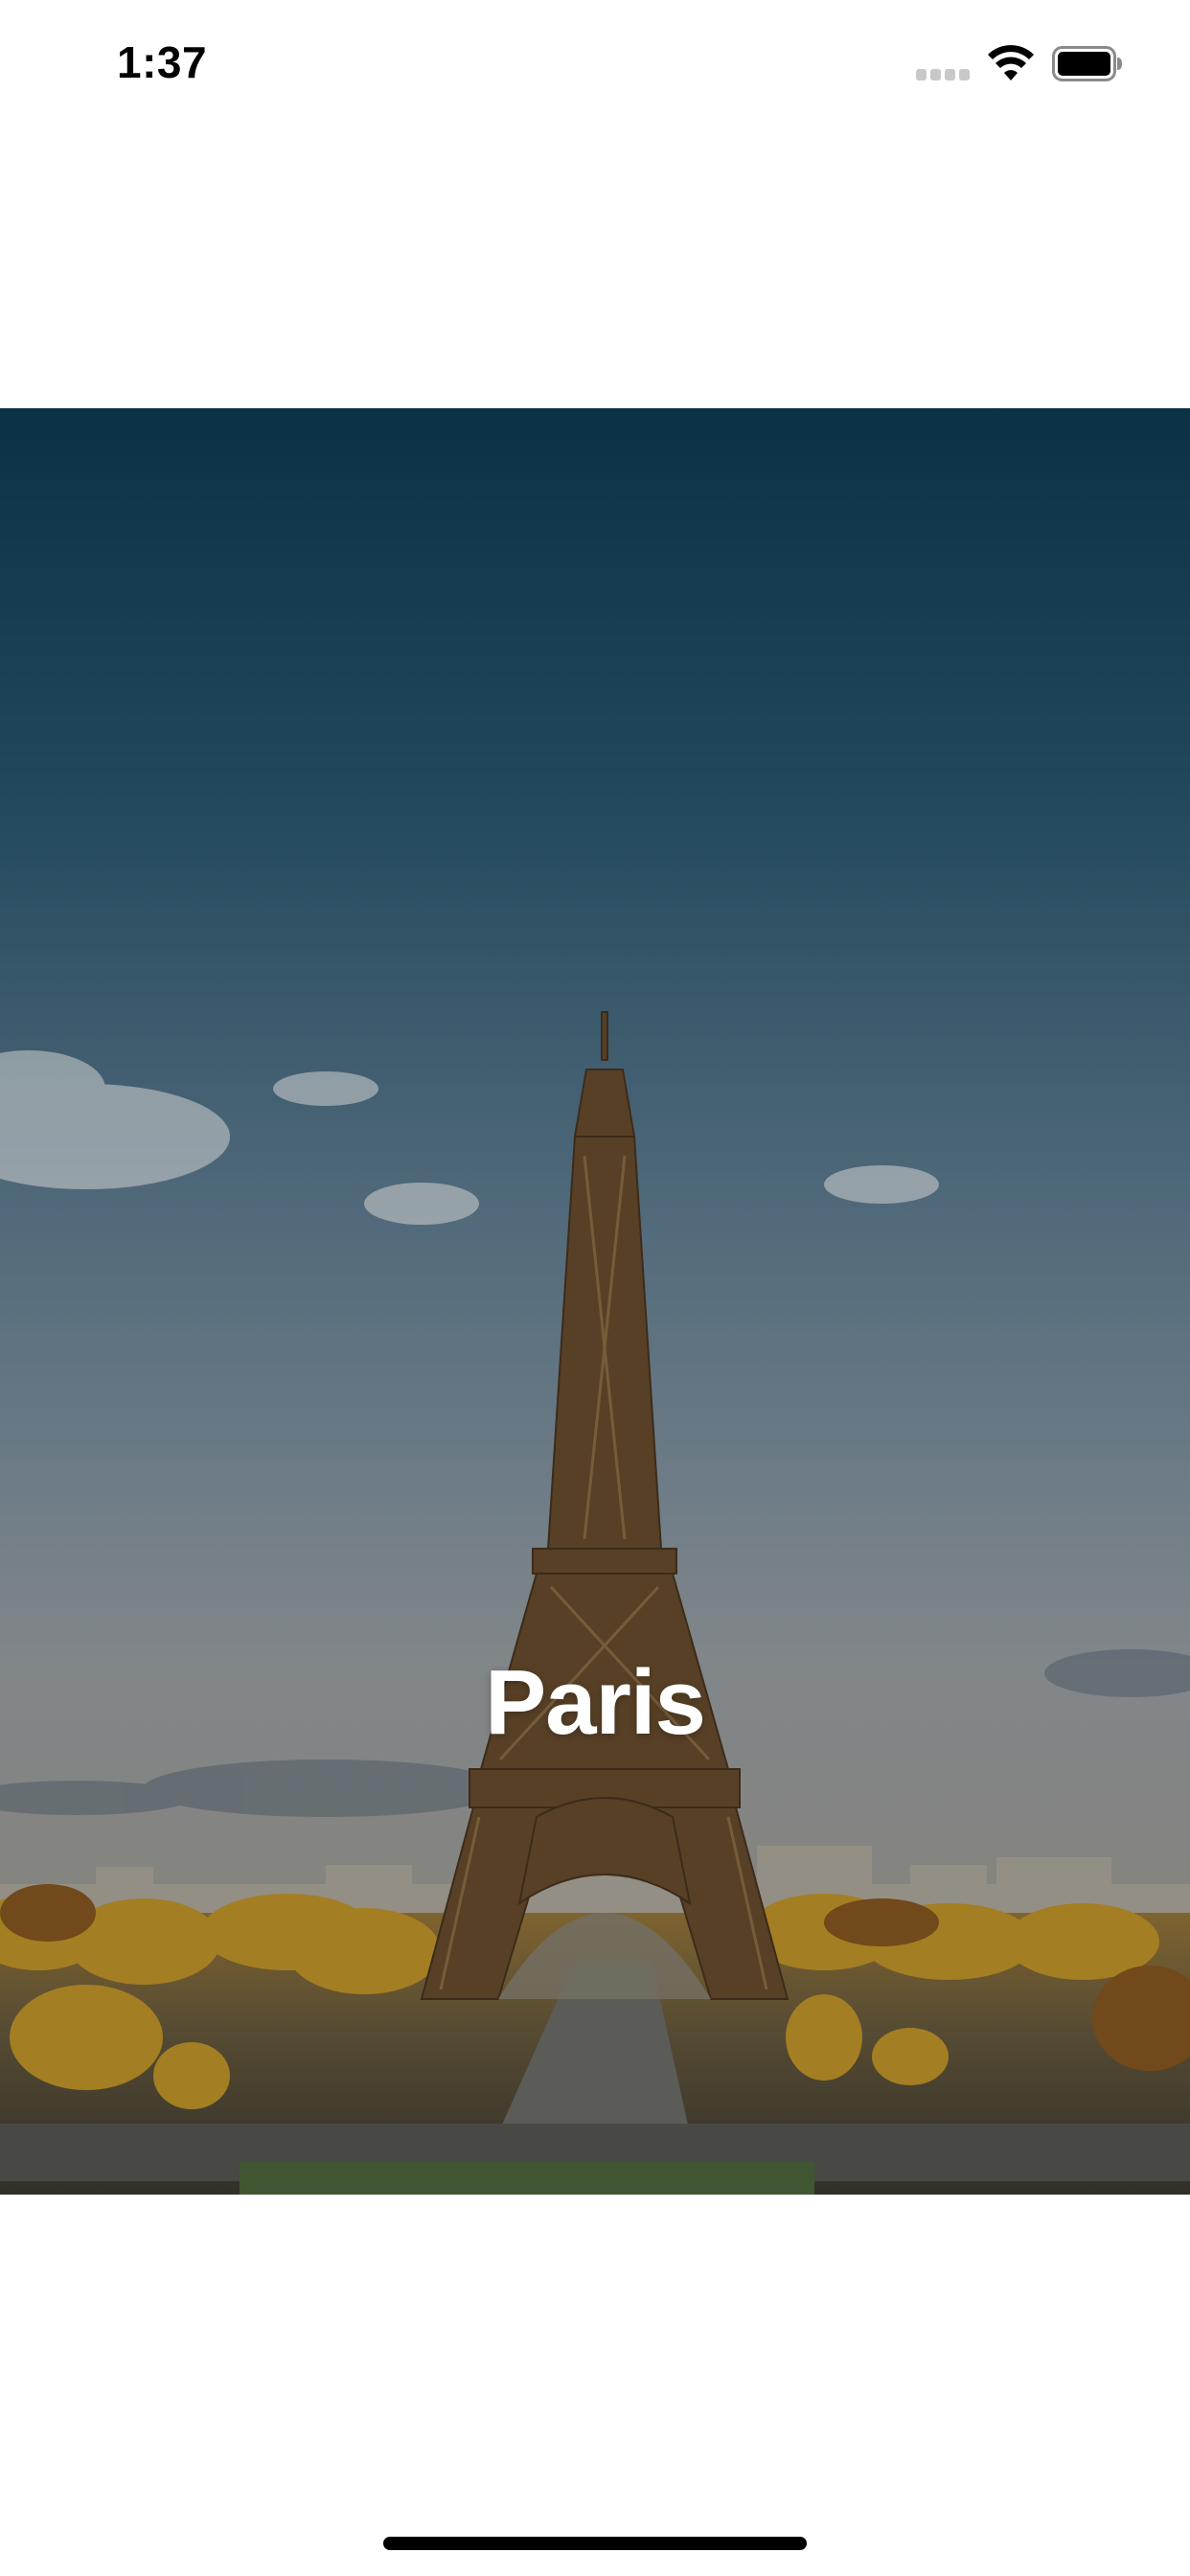 The height and width of the screenshot is (2576, 1190). What do you see at coordinates (595, 63) in the screenshot?
I see `status-bar: 1:37` at bounding box center [595, 63].